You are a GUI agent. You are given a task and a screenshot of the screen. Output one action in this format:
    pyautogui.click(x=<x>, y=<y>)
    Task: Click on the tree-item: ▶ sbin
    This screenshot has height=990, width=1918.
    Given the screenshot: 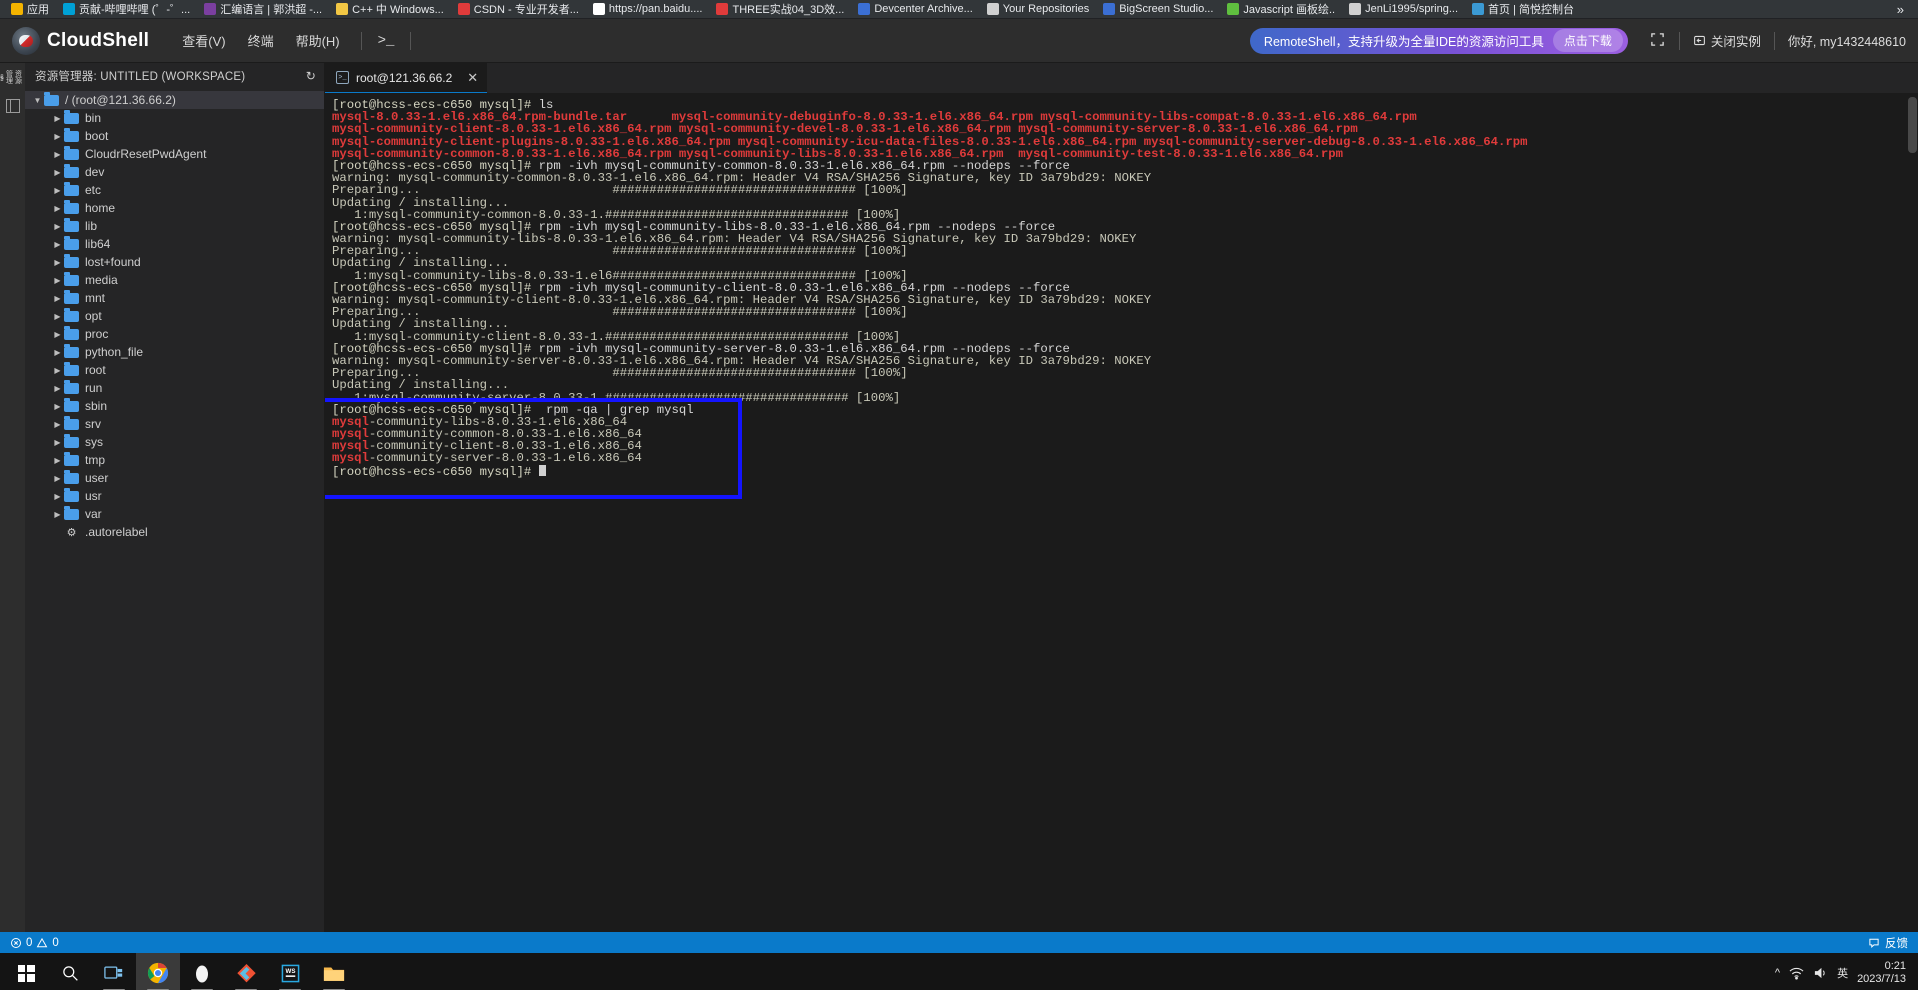 What is the action you would take?
    pyautogui.click(x=174, y=406)
    